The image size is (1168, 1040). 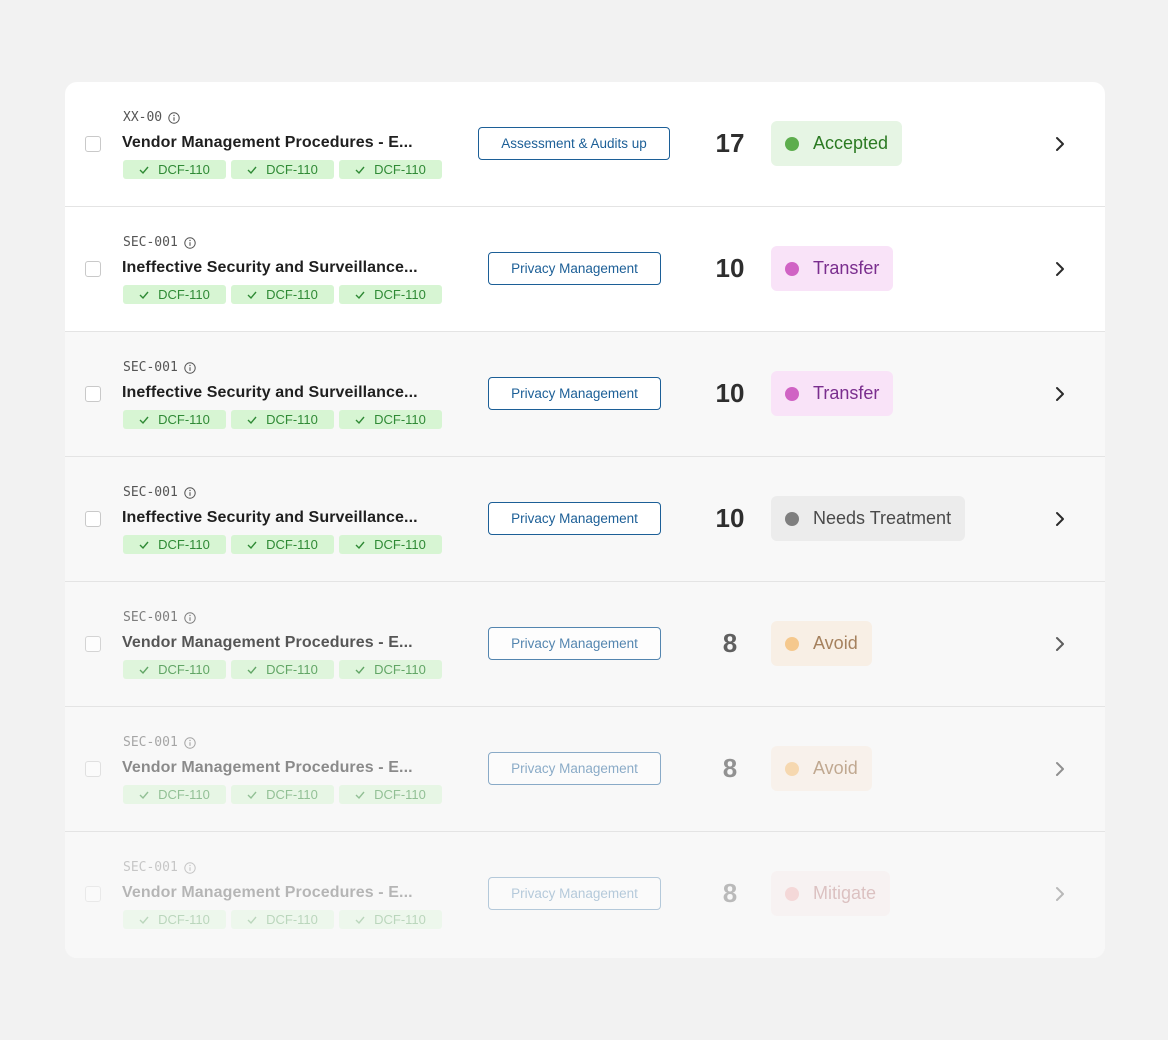 I want to click on status-badge: Needs Treatment, so click(x=868, y=518).